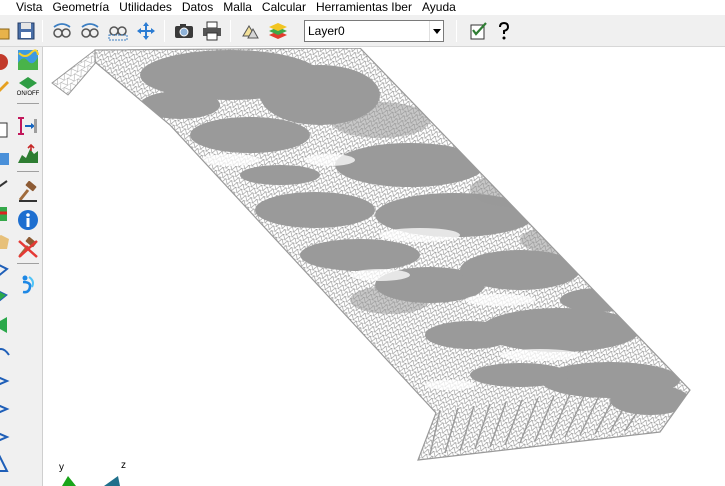  What do you see at coordinates (28, 86) in the screenshot?
I see `on-off-icon: ON/OFF` at bounding box center [28, 86].